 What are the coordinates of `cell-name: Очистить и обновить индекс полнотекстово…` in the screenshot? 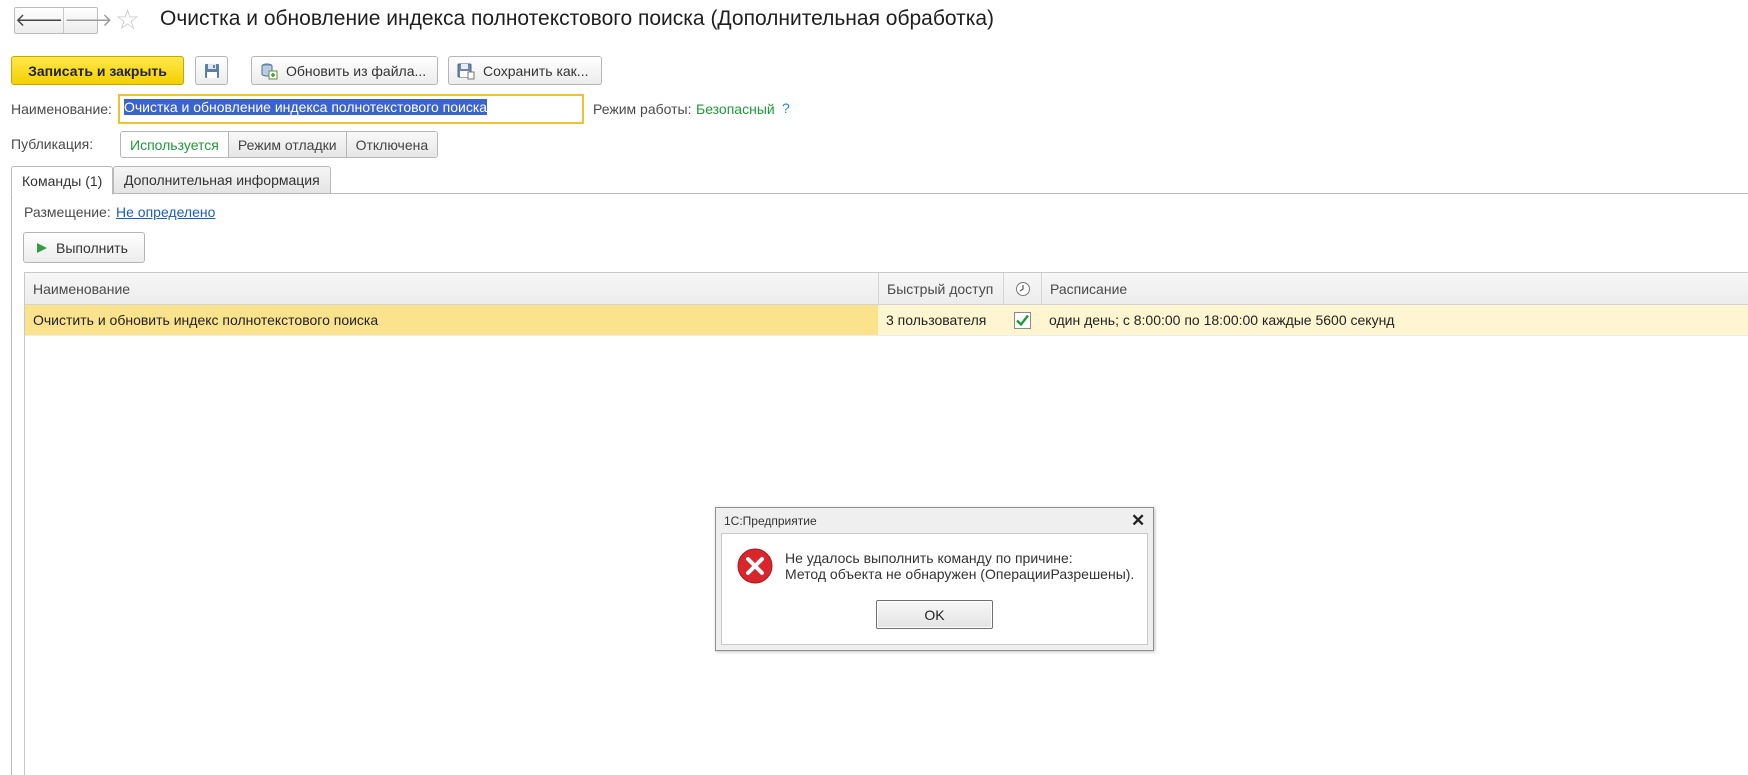 It's located at (451, 320).